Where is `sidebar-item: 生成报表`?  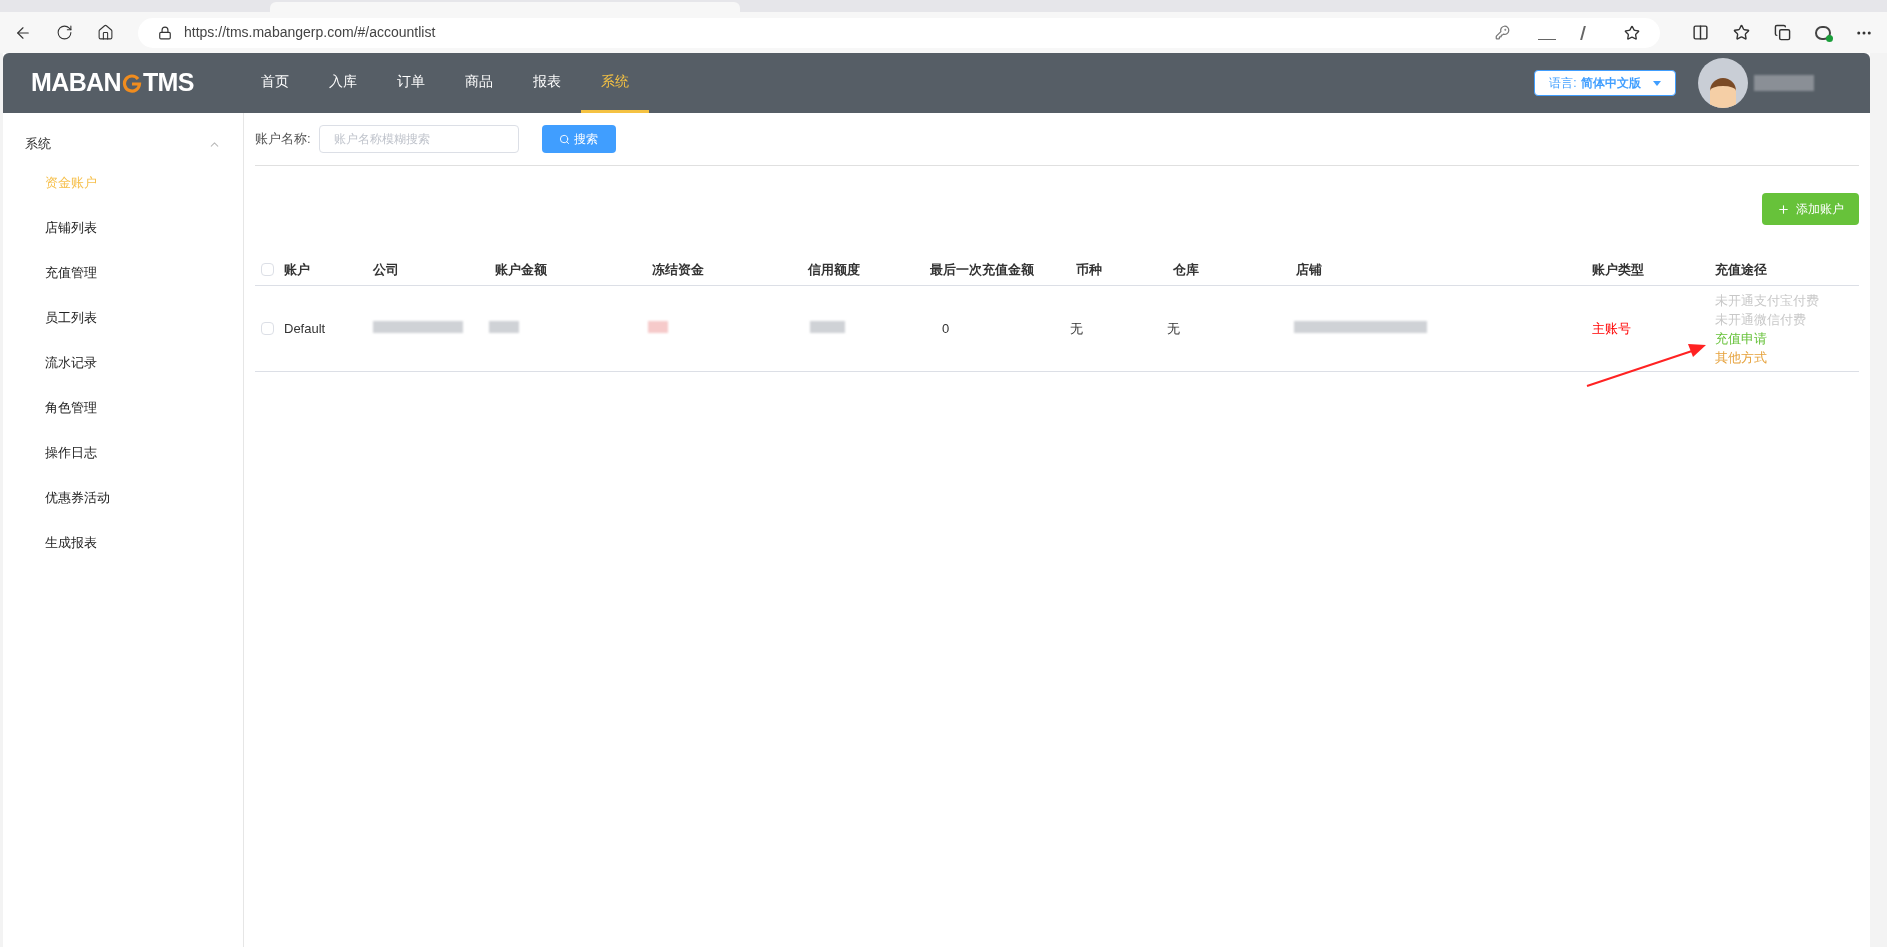 sidebar-item: 生成报表 is located at coordinates (123, 543).